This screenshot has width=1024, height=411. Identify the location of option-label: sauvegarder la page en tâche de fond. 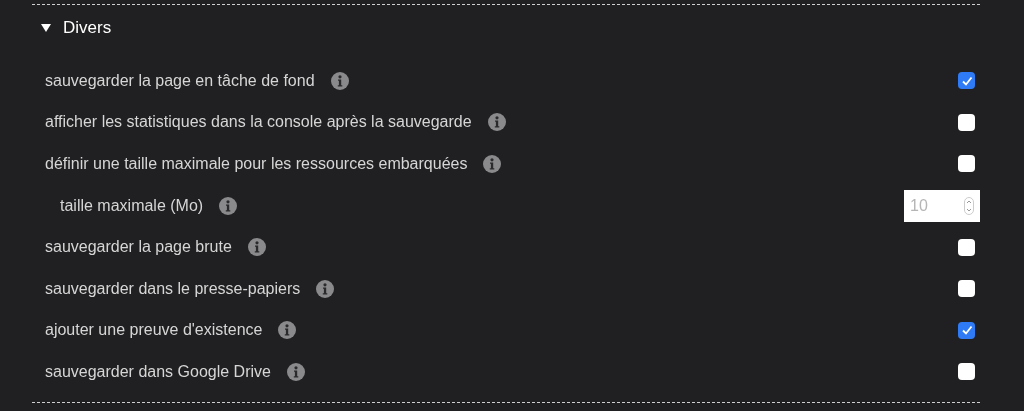
(180, 80).